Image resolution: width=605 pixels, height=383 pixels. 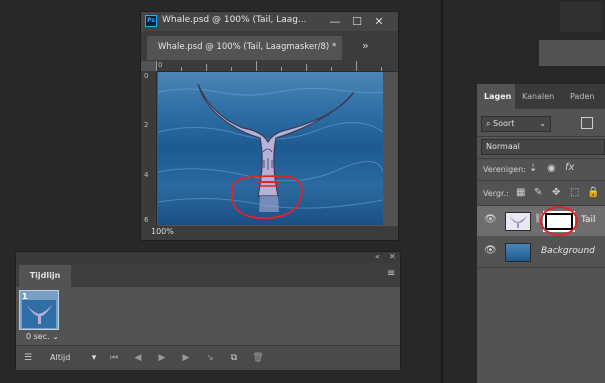 What do you see at coordinates (39, 310) in the screenshot?
I see `animation-frame: 1` at bounding box center [39, 310].